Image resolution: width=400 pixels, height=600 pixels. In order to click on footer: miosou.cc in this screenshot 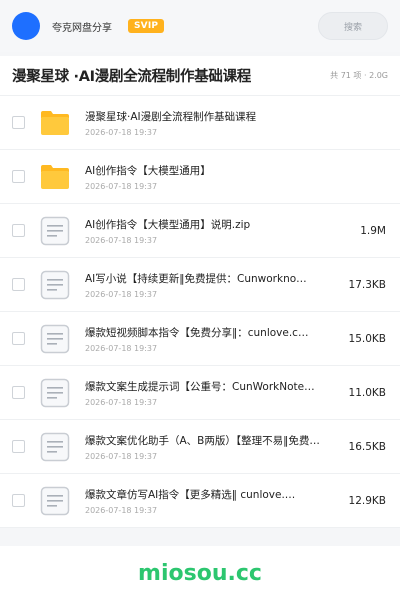, I will do `click(200, 573)`.